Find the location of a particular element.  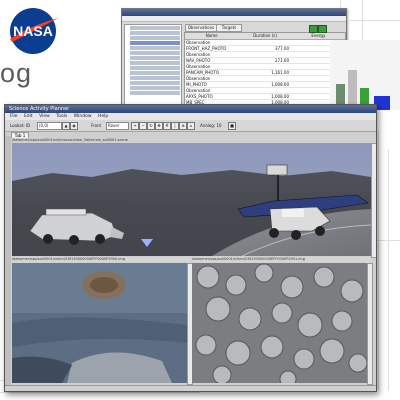

cell-duration: 271.00 is located at coordinates (282, 60).